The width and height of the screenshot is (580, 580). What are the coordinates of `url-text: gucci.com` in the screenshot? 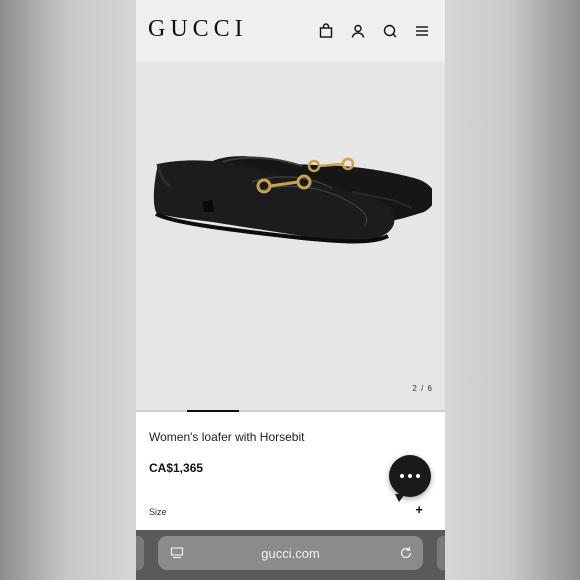 It's located at (290, 553).